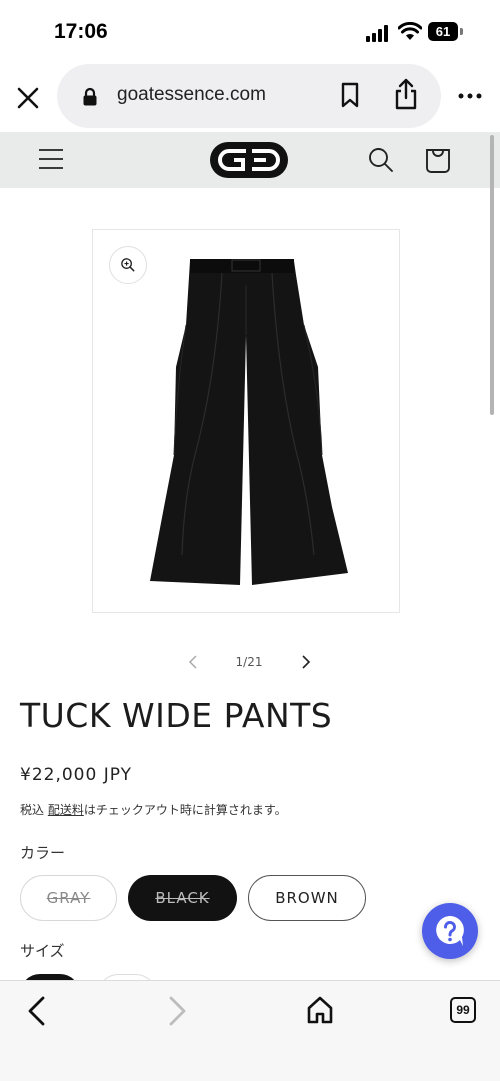  Describe the element at coordinates (43, 853) in the screenshot. I see `color-label: カラー` at that location.